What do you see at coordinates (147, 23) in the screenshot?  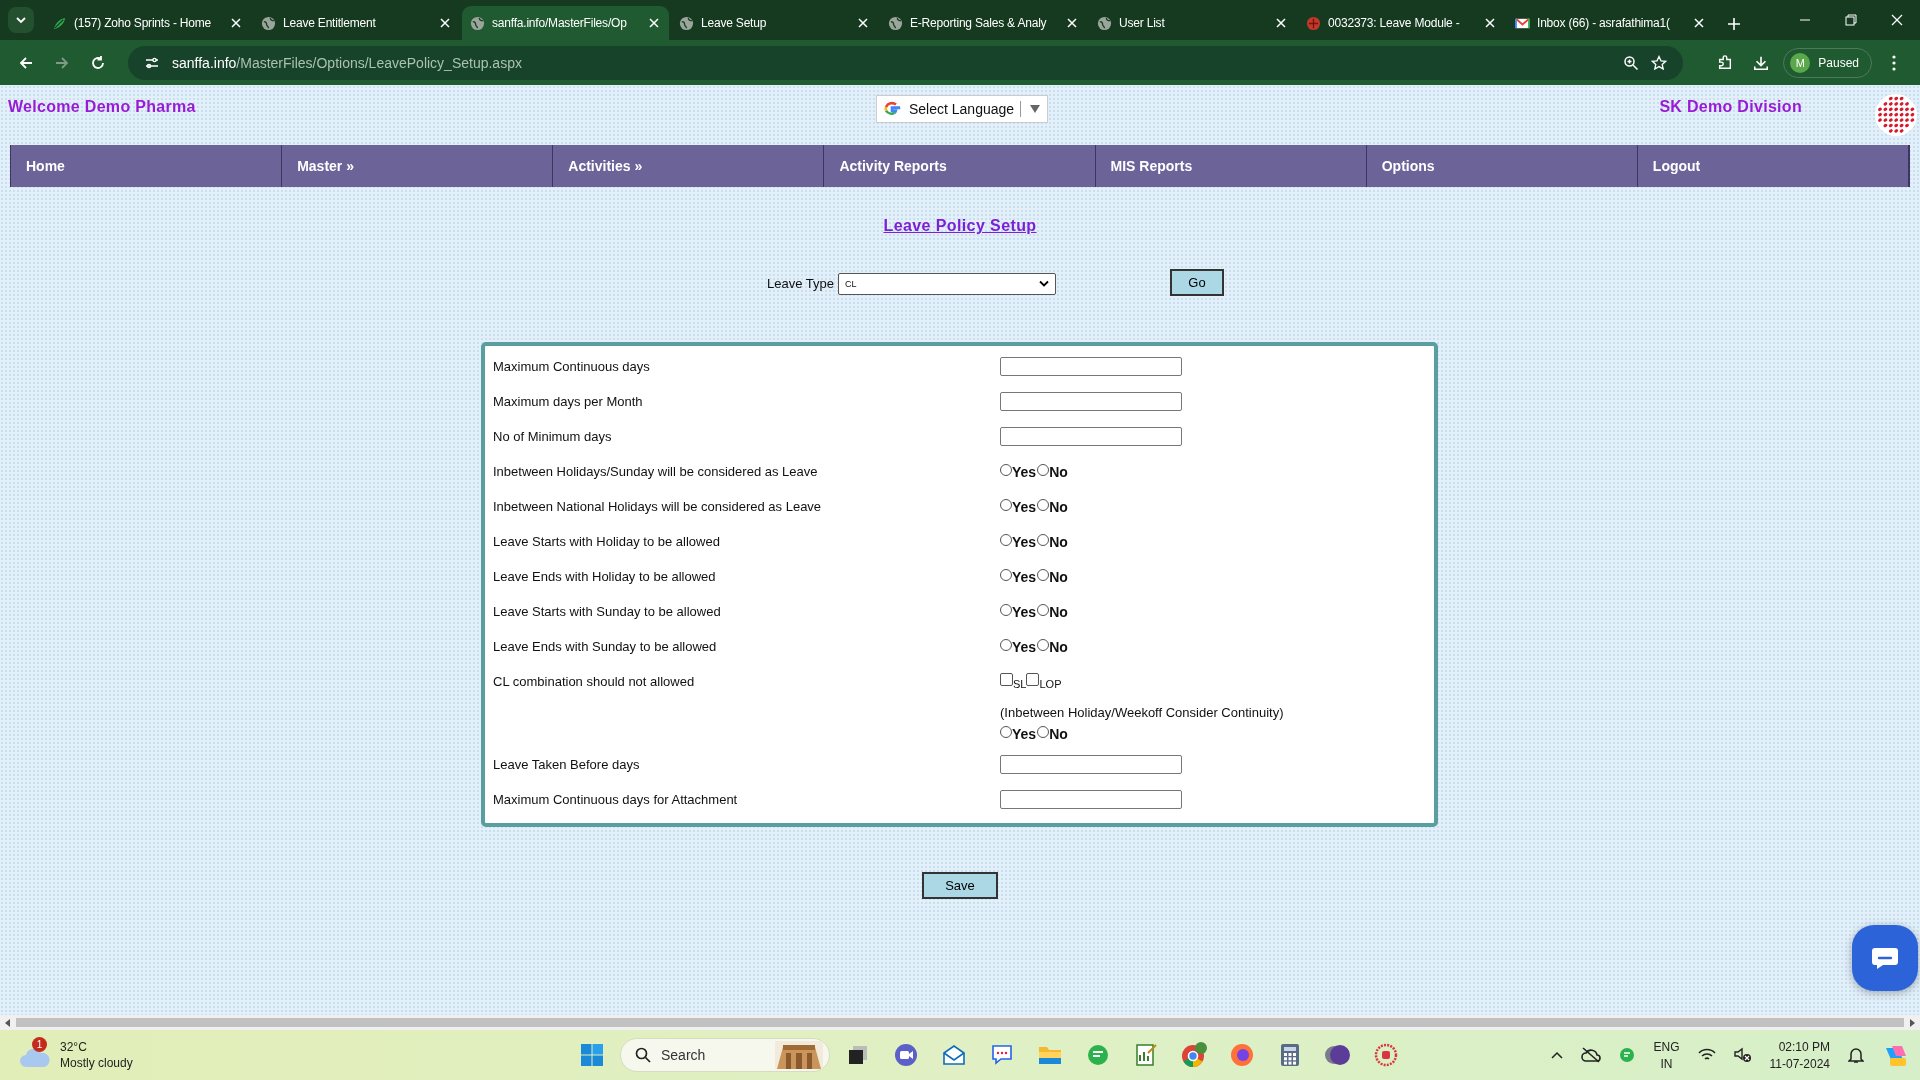 I see `browser-tab: (157) Zoho Sprints - Home` at bounding box center [147, 23].